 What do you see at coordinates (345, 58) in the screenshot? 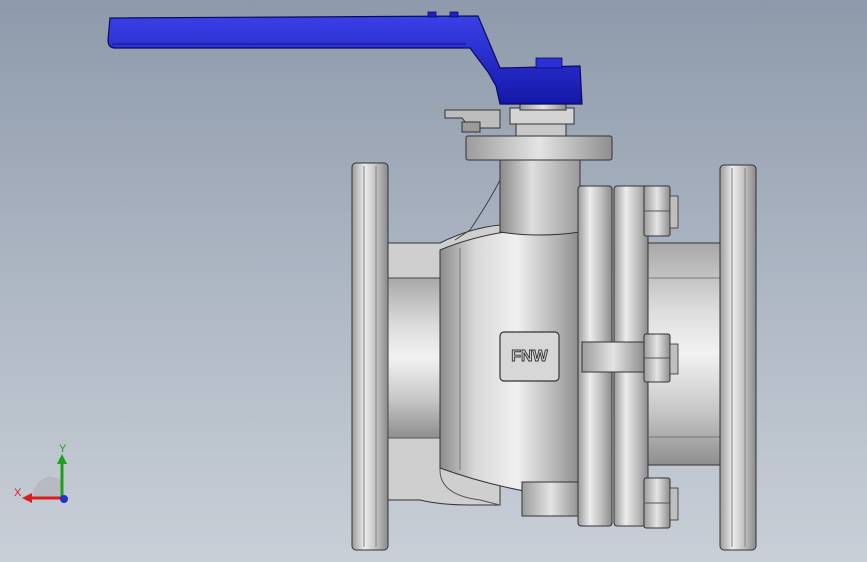
I see `lever-handle` at bounding box center [345, 58].